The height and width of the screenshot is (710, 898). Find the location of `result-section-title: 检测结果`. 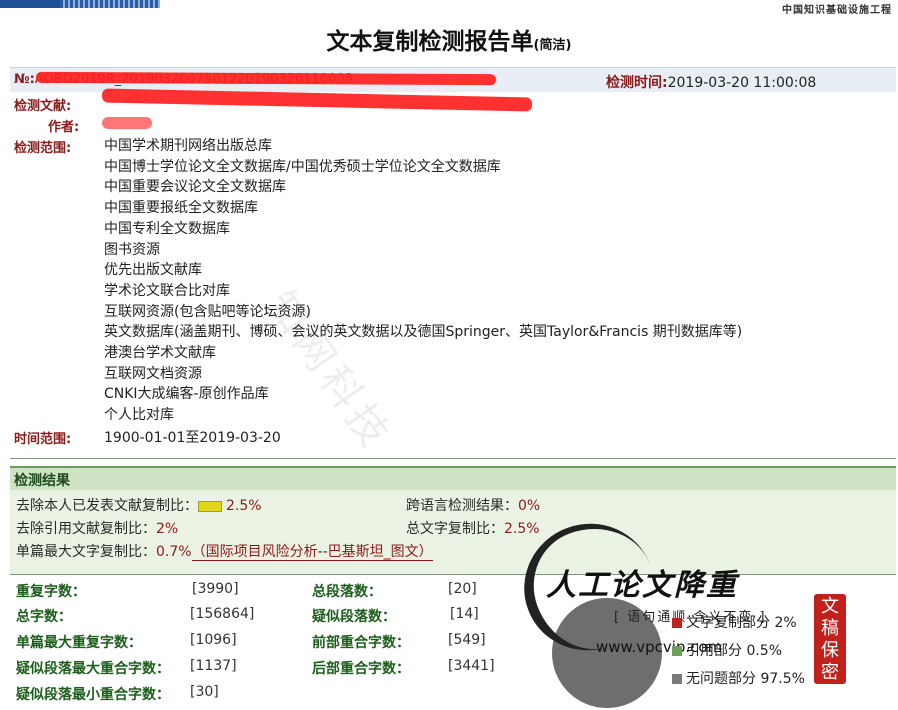

result-section-title: 检测结果 is located at coordinates (42, 481).